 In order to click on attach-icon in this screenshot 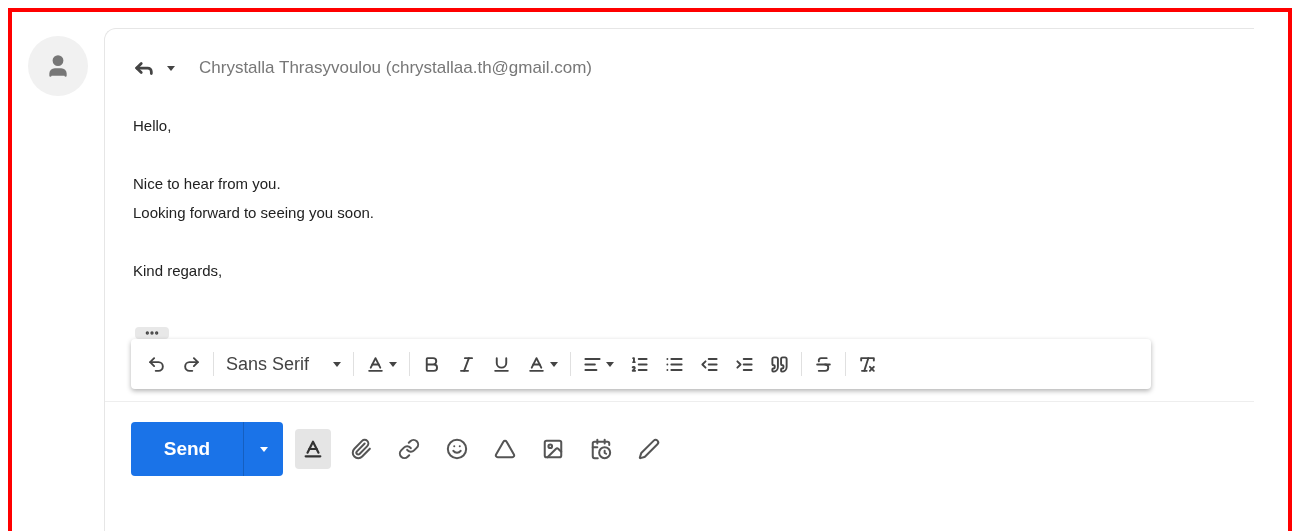, I will do `click(361, 449)`.